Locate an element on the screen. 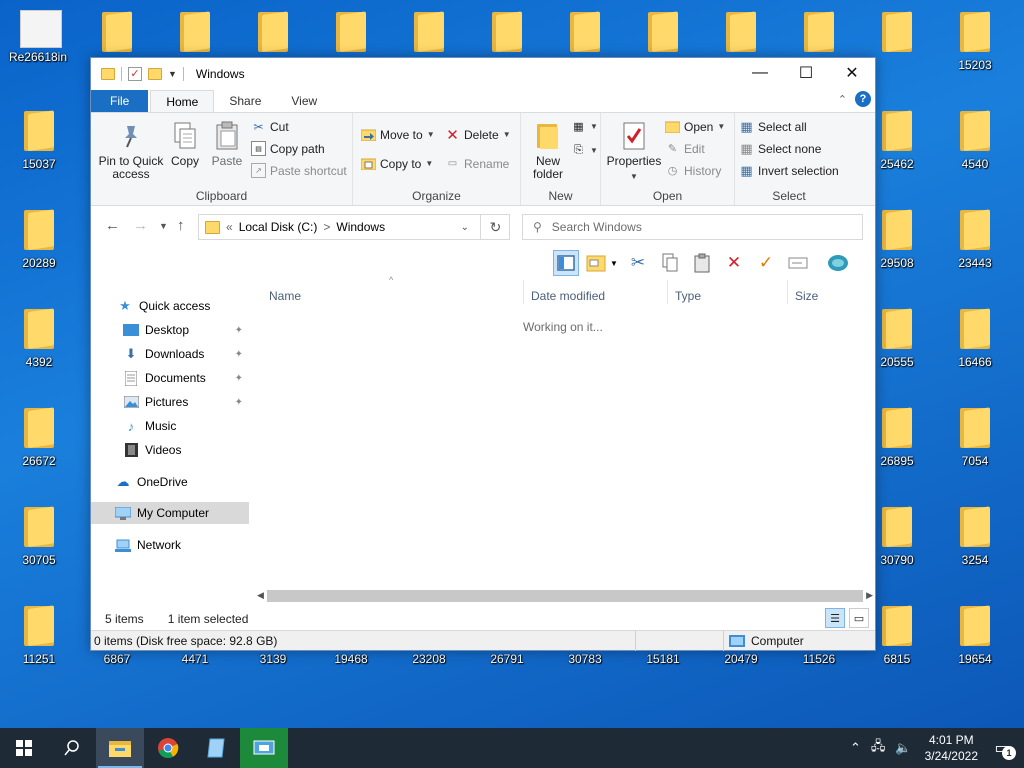 The image size is (1024, 768). desktop-folder-icon: 20289 is located at coordinates (39, 238).